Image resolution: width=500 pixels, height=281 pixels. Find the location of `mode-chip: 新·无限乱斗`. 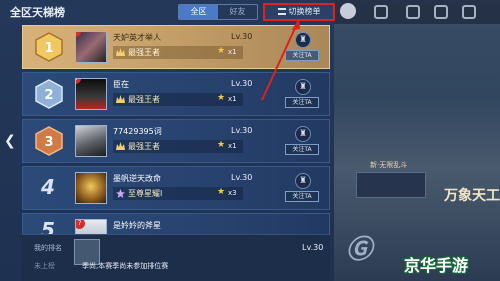

mode-chip: 新·无限乱斗 is located at coordinates (388, 165).